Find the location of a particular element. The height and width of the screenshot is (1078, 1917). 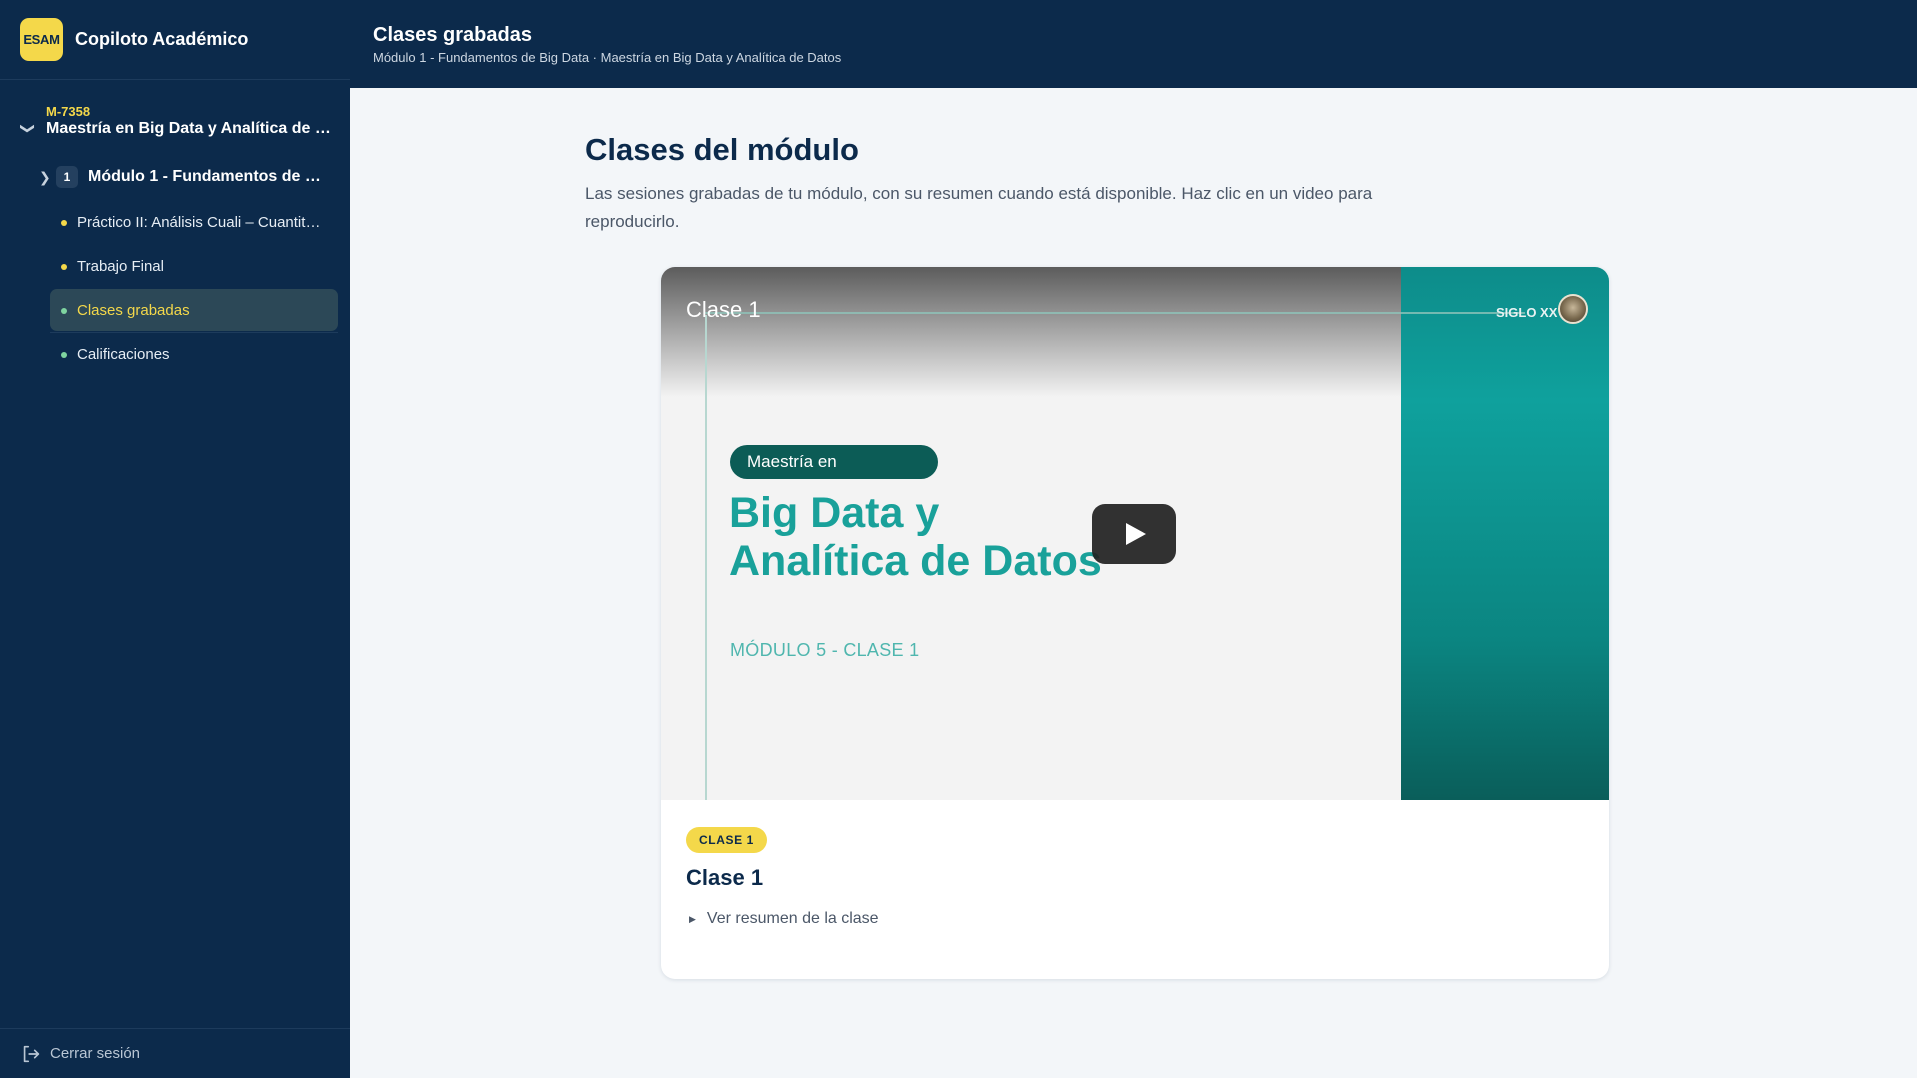

sidebar-item-label: Calificaciones is located at coordinates (123, 354).